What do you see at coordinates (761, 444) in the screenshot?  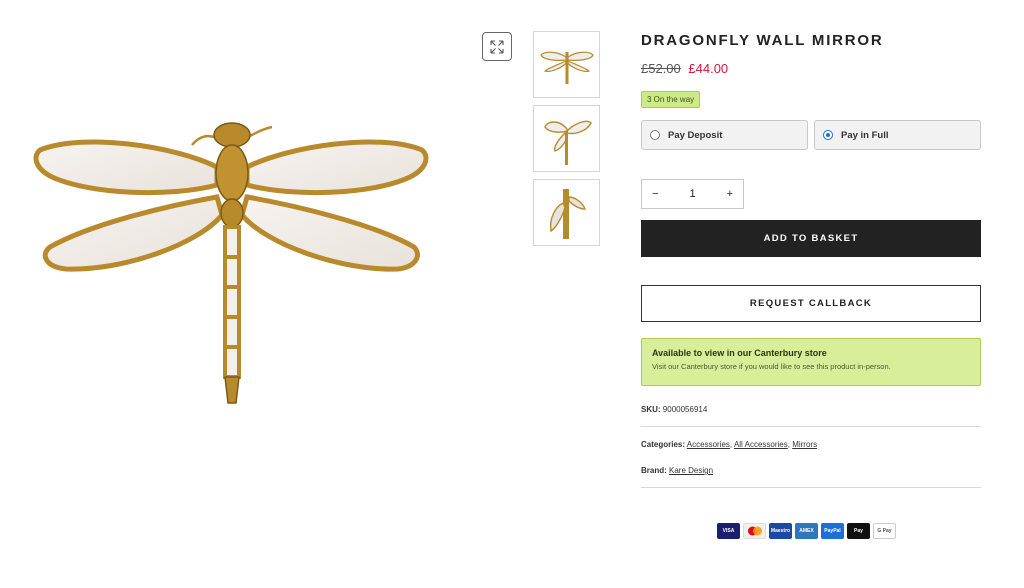 I see `category-link-all-accessories: All Accessories` at bounding box center [761, 444].